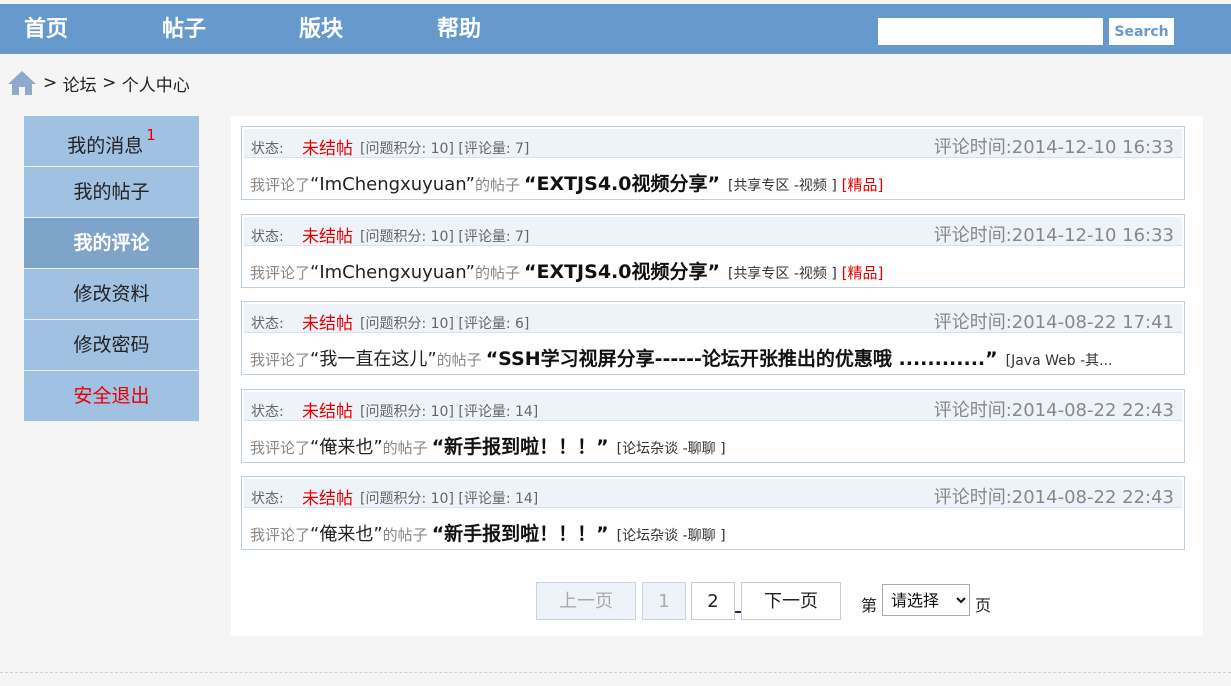 This screenshot has width=1231, height=686. Describe the element at coordinates (586, 601) in the screenshot. I see `prev-page-button: 上一页` at that location.